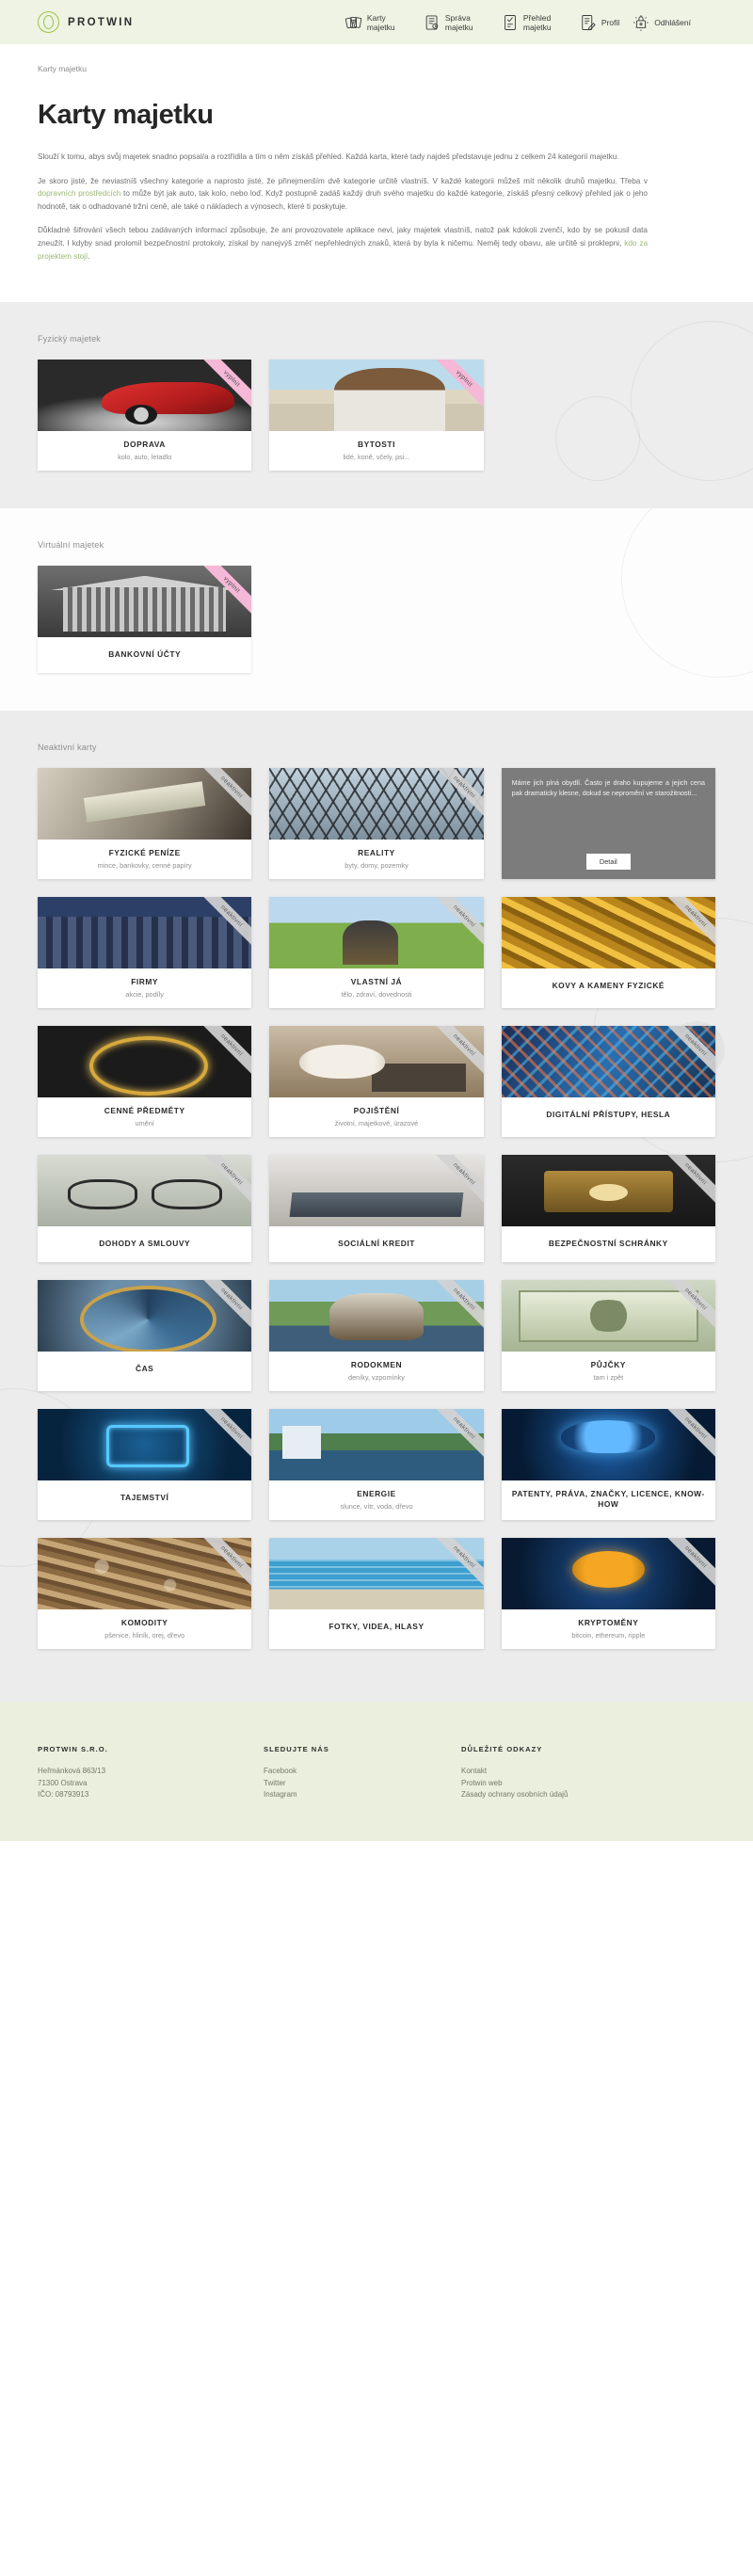 The height and width of the screenshot is (2576, 753). I want to click on footer-link-twitter: Twitter, so click(358, 1784).